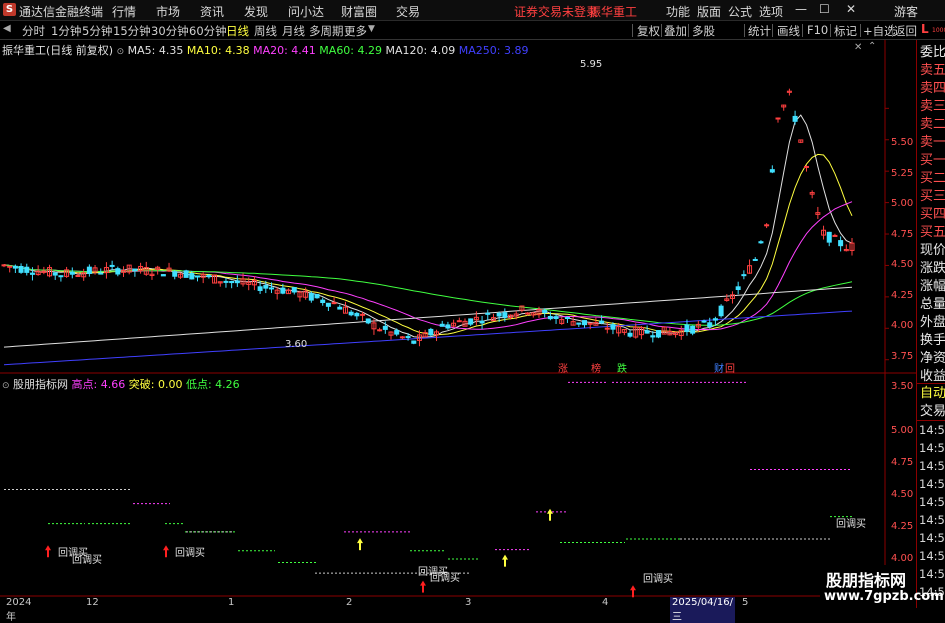 Image resolution: width=945 pixels, height=623 pixels. What do you see at coordinates (124, 11) in the screenshot?
I see `menu-item-quotes: 行情` at bounding box center [124, 11].